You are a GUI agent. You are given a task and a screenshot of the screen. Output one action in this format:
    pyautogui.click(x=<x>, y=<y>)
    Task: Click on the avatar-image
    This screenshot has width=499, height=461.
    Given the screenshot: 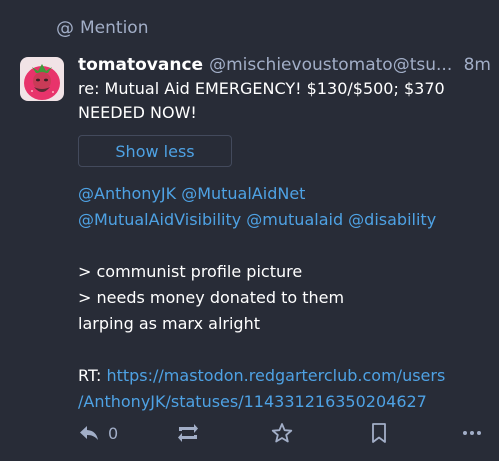 What is the action you would take?
    pyautogui.click(x=42, y=79)
    